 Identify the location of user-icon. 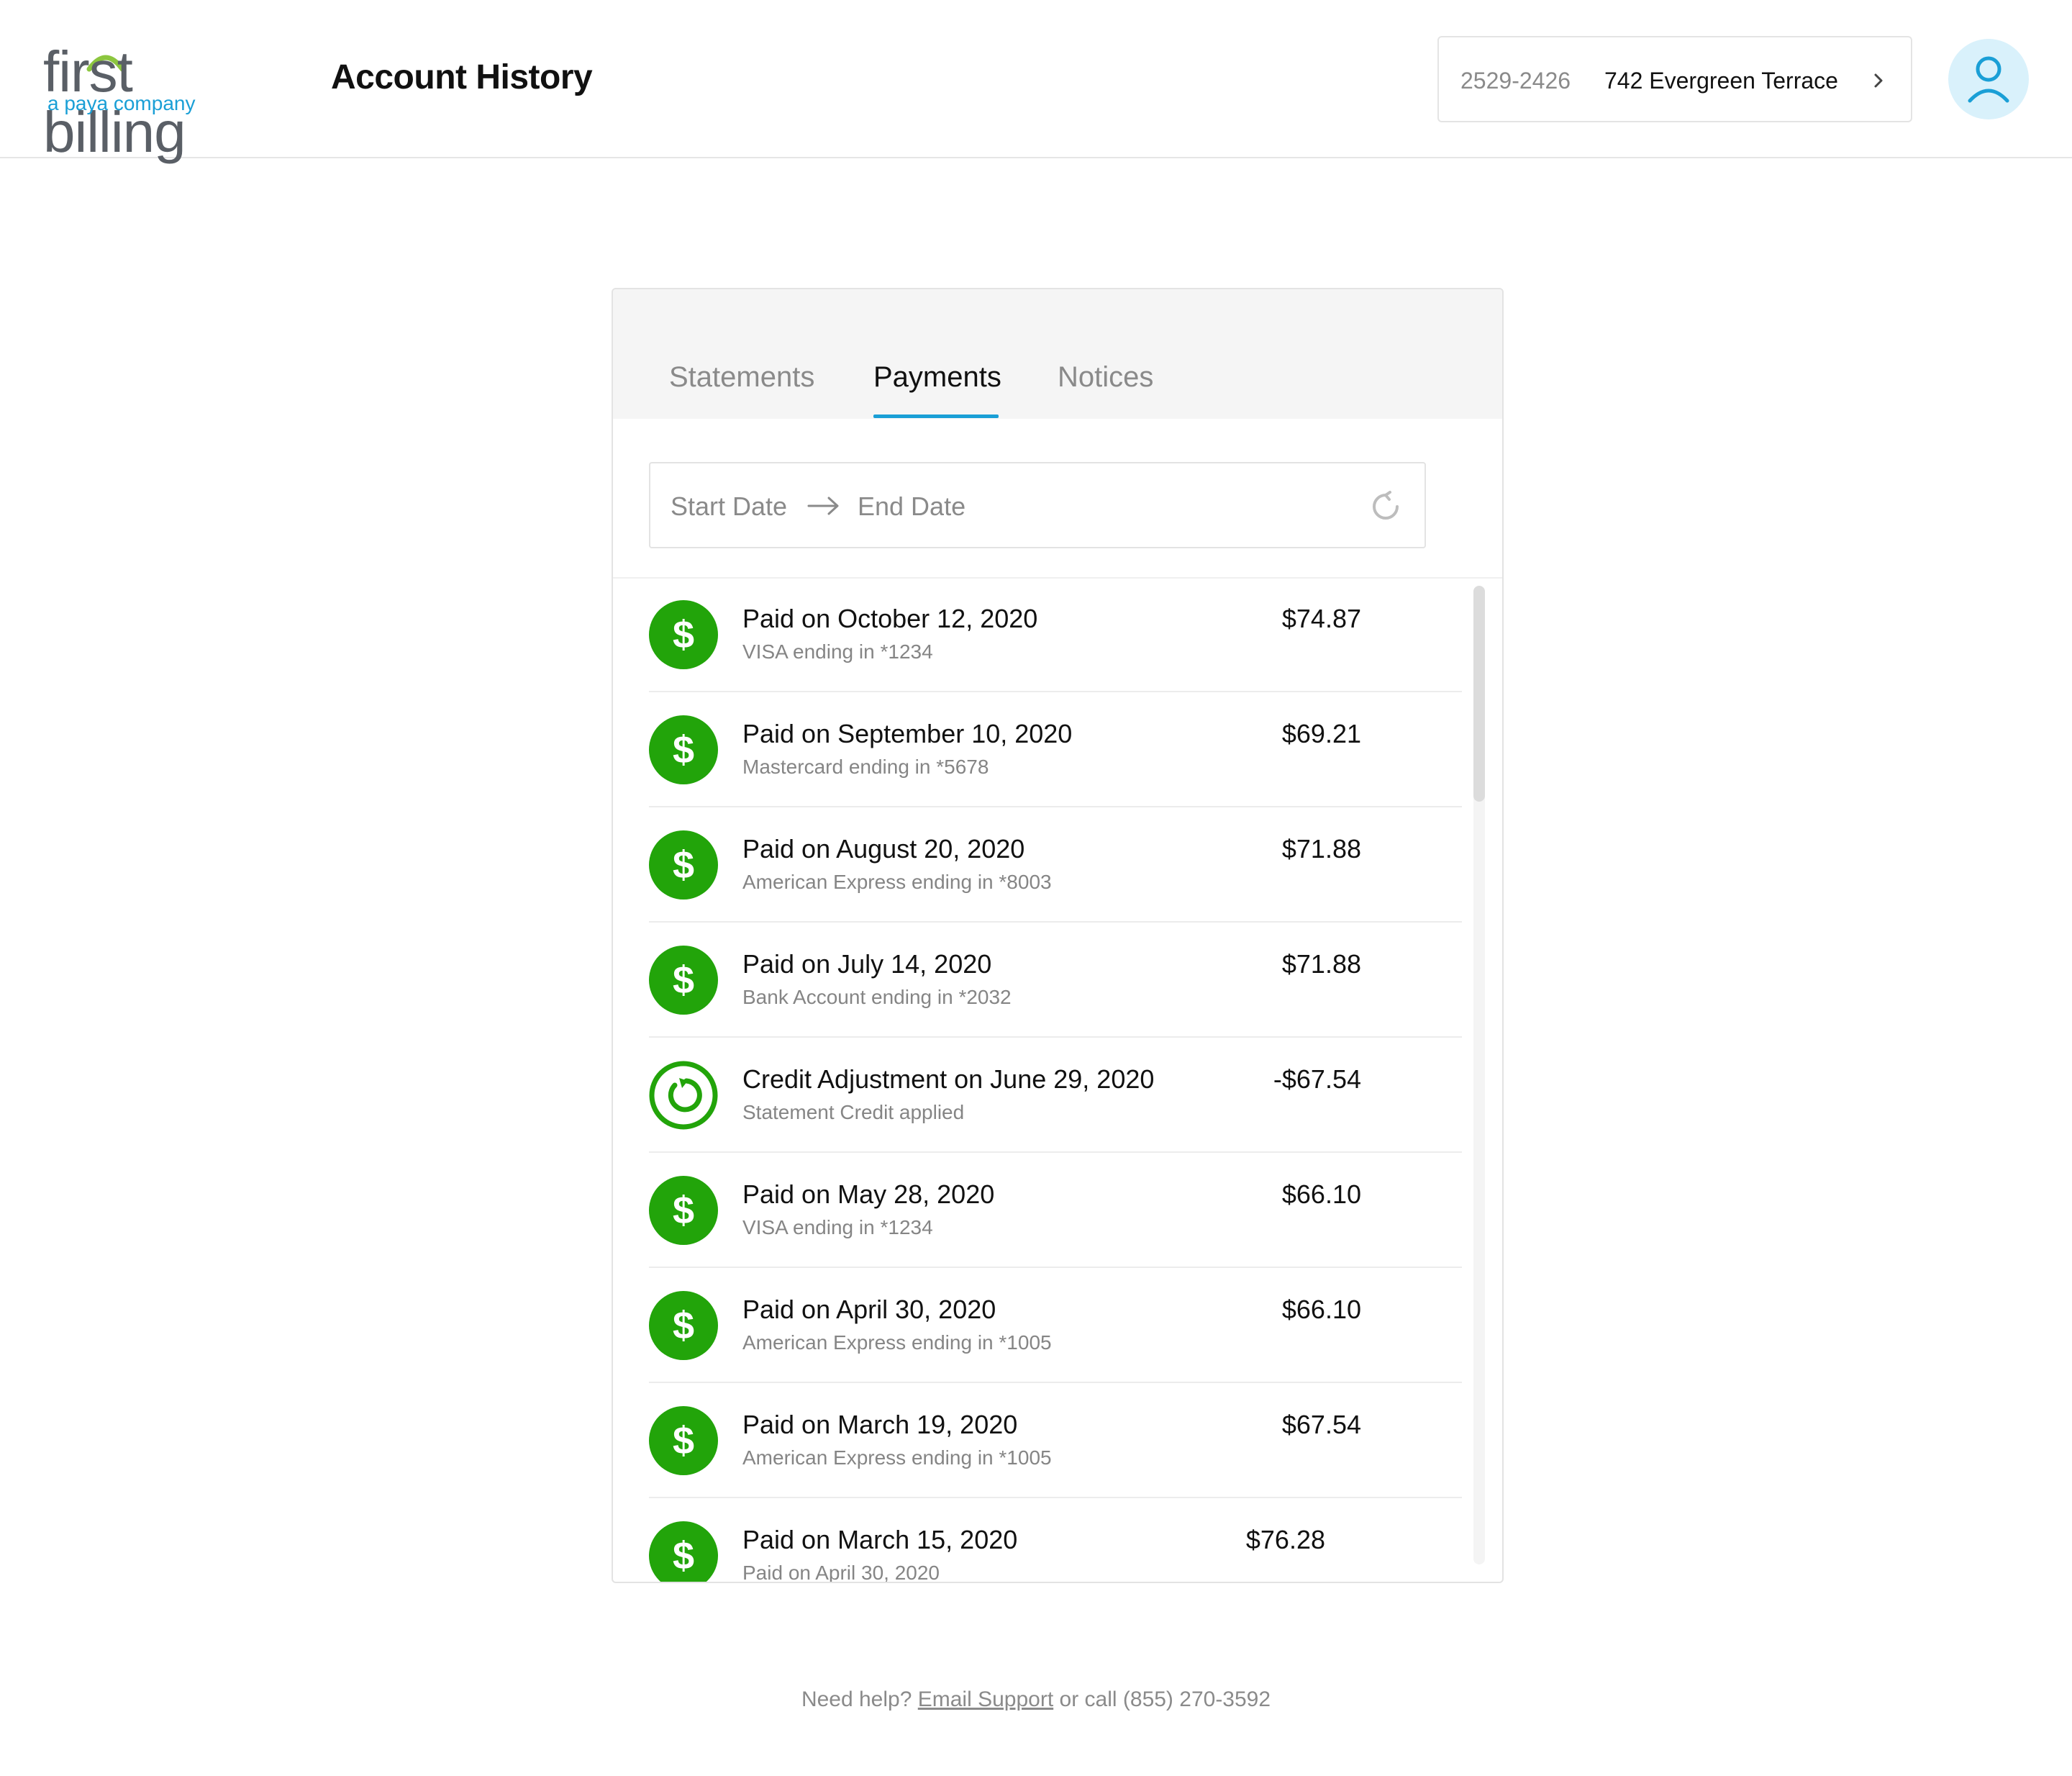
(1988, 79).